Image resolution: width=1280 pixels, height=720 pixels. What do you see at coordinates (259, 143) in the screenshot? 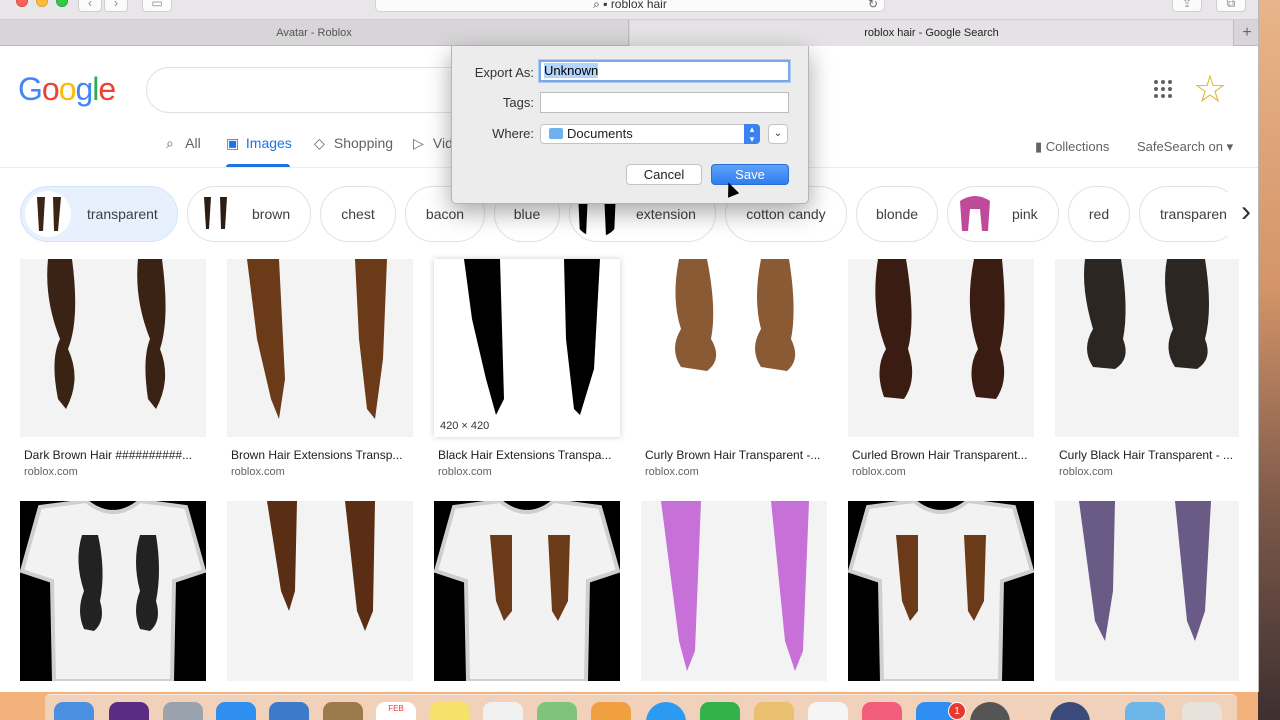
I see `nav-images: ▣ Images` at bounding box center [259, 143].